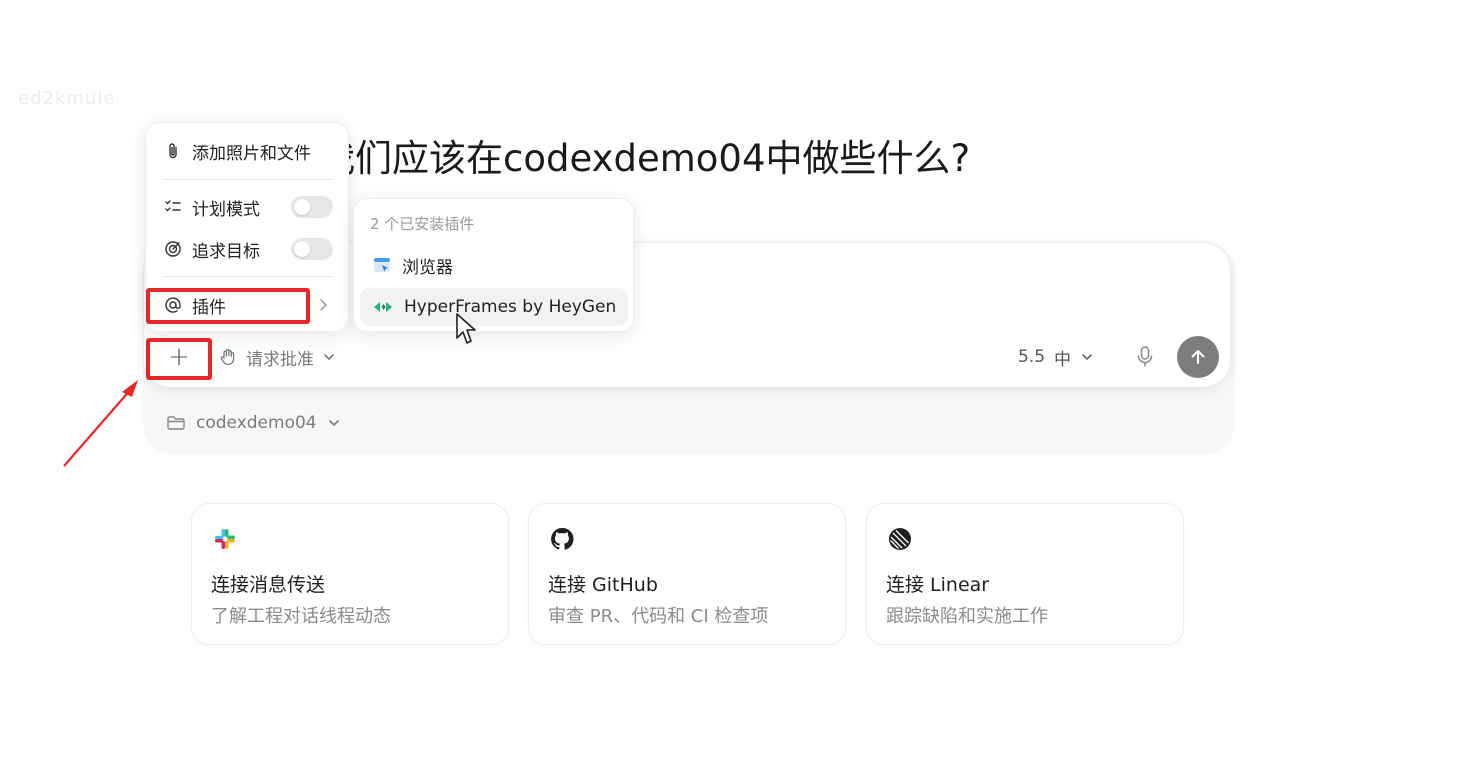  I want to click on card-connect-linear: 连接 Linear 跟踪缺陷和实施工作, so click(1025, 574).